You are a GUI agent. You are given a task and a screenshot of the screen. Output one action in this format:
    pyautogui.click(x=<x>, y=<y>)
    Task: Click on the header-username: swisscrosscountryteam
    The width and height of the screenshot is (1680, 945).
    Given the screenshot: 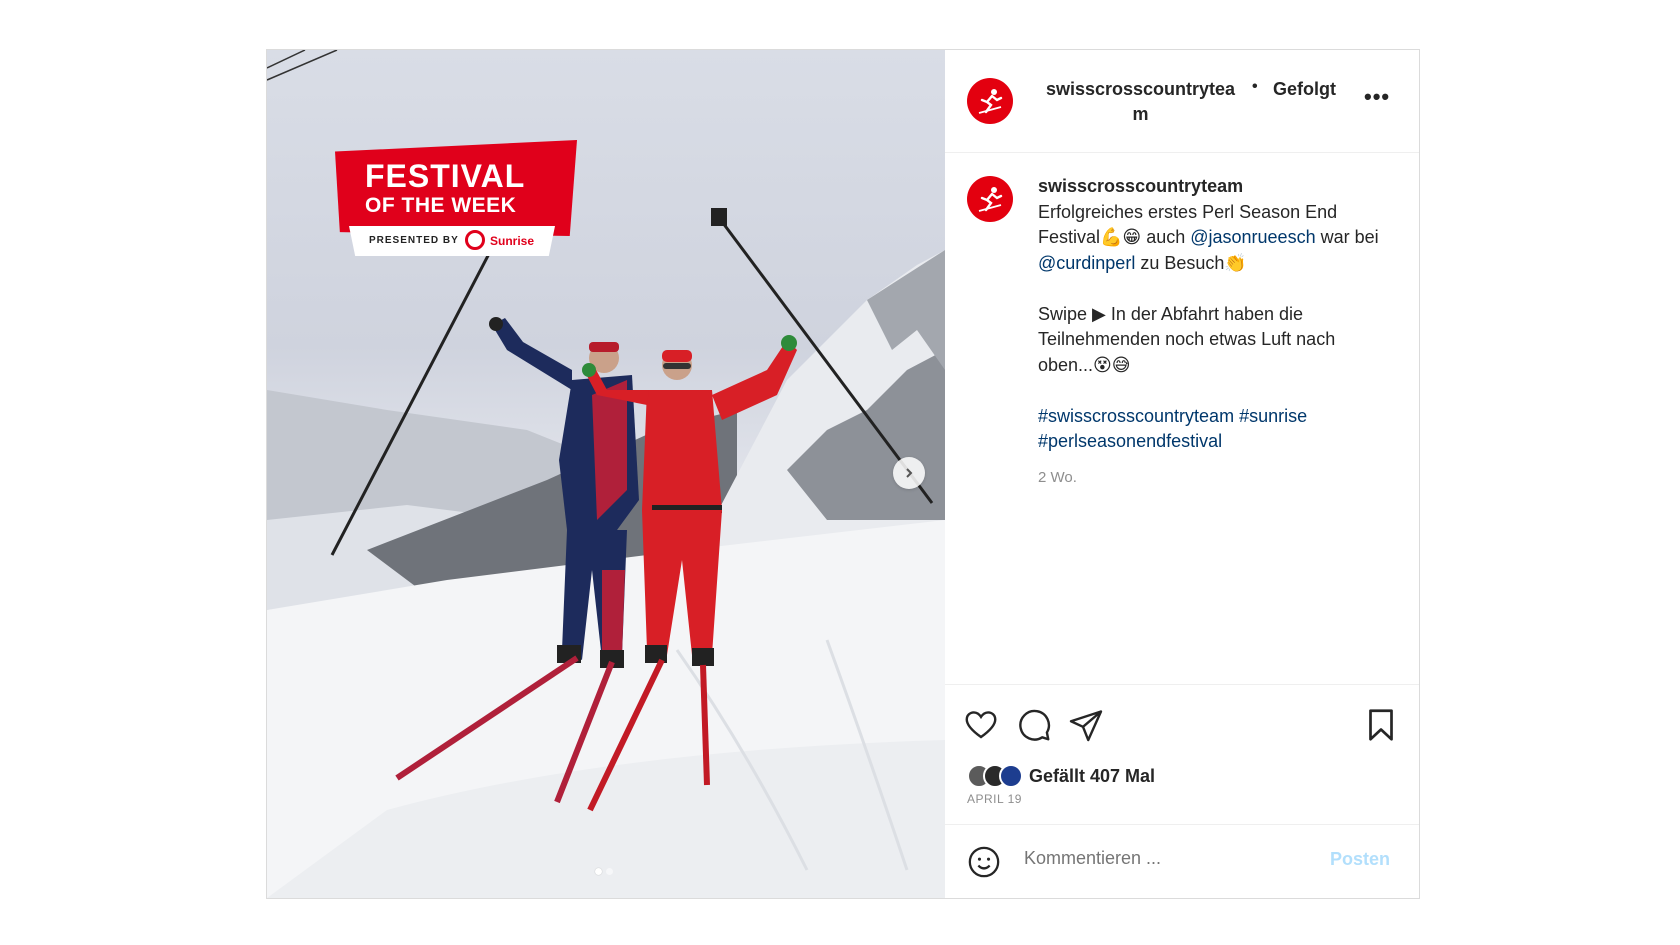 What is the action you would take?
    pyautogui.click(x=1140, y=102)
    